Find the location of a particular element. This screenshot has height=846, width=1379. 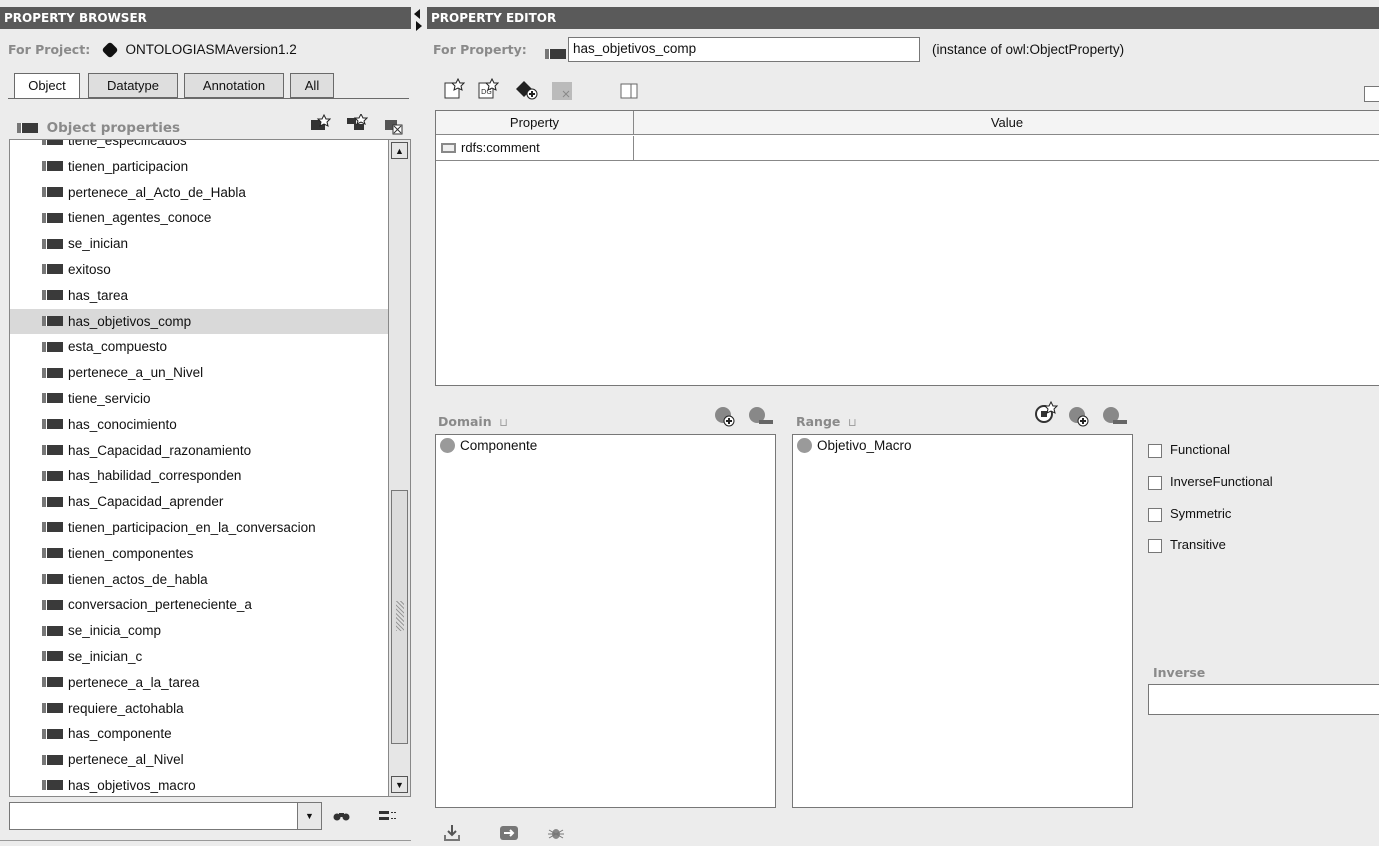

characteristic-symmetric: Symmetric is located at coordinates (1189, 514).